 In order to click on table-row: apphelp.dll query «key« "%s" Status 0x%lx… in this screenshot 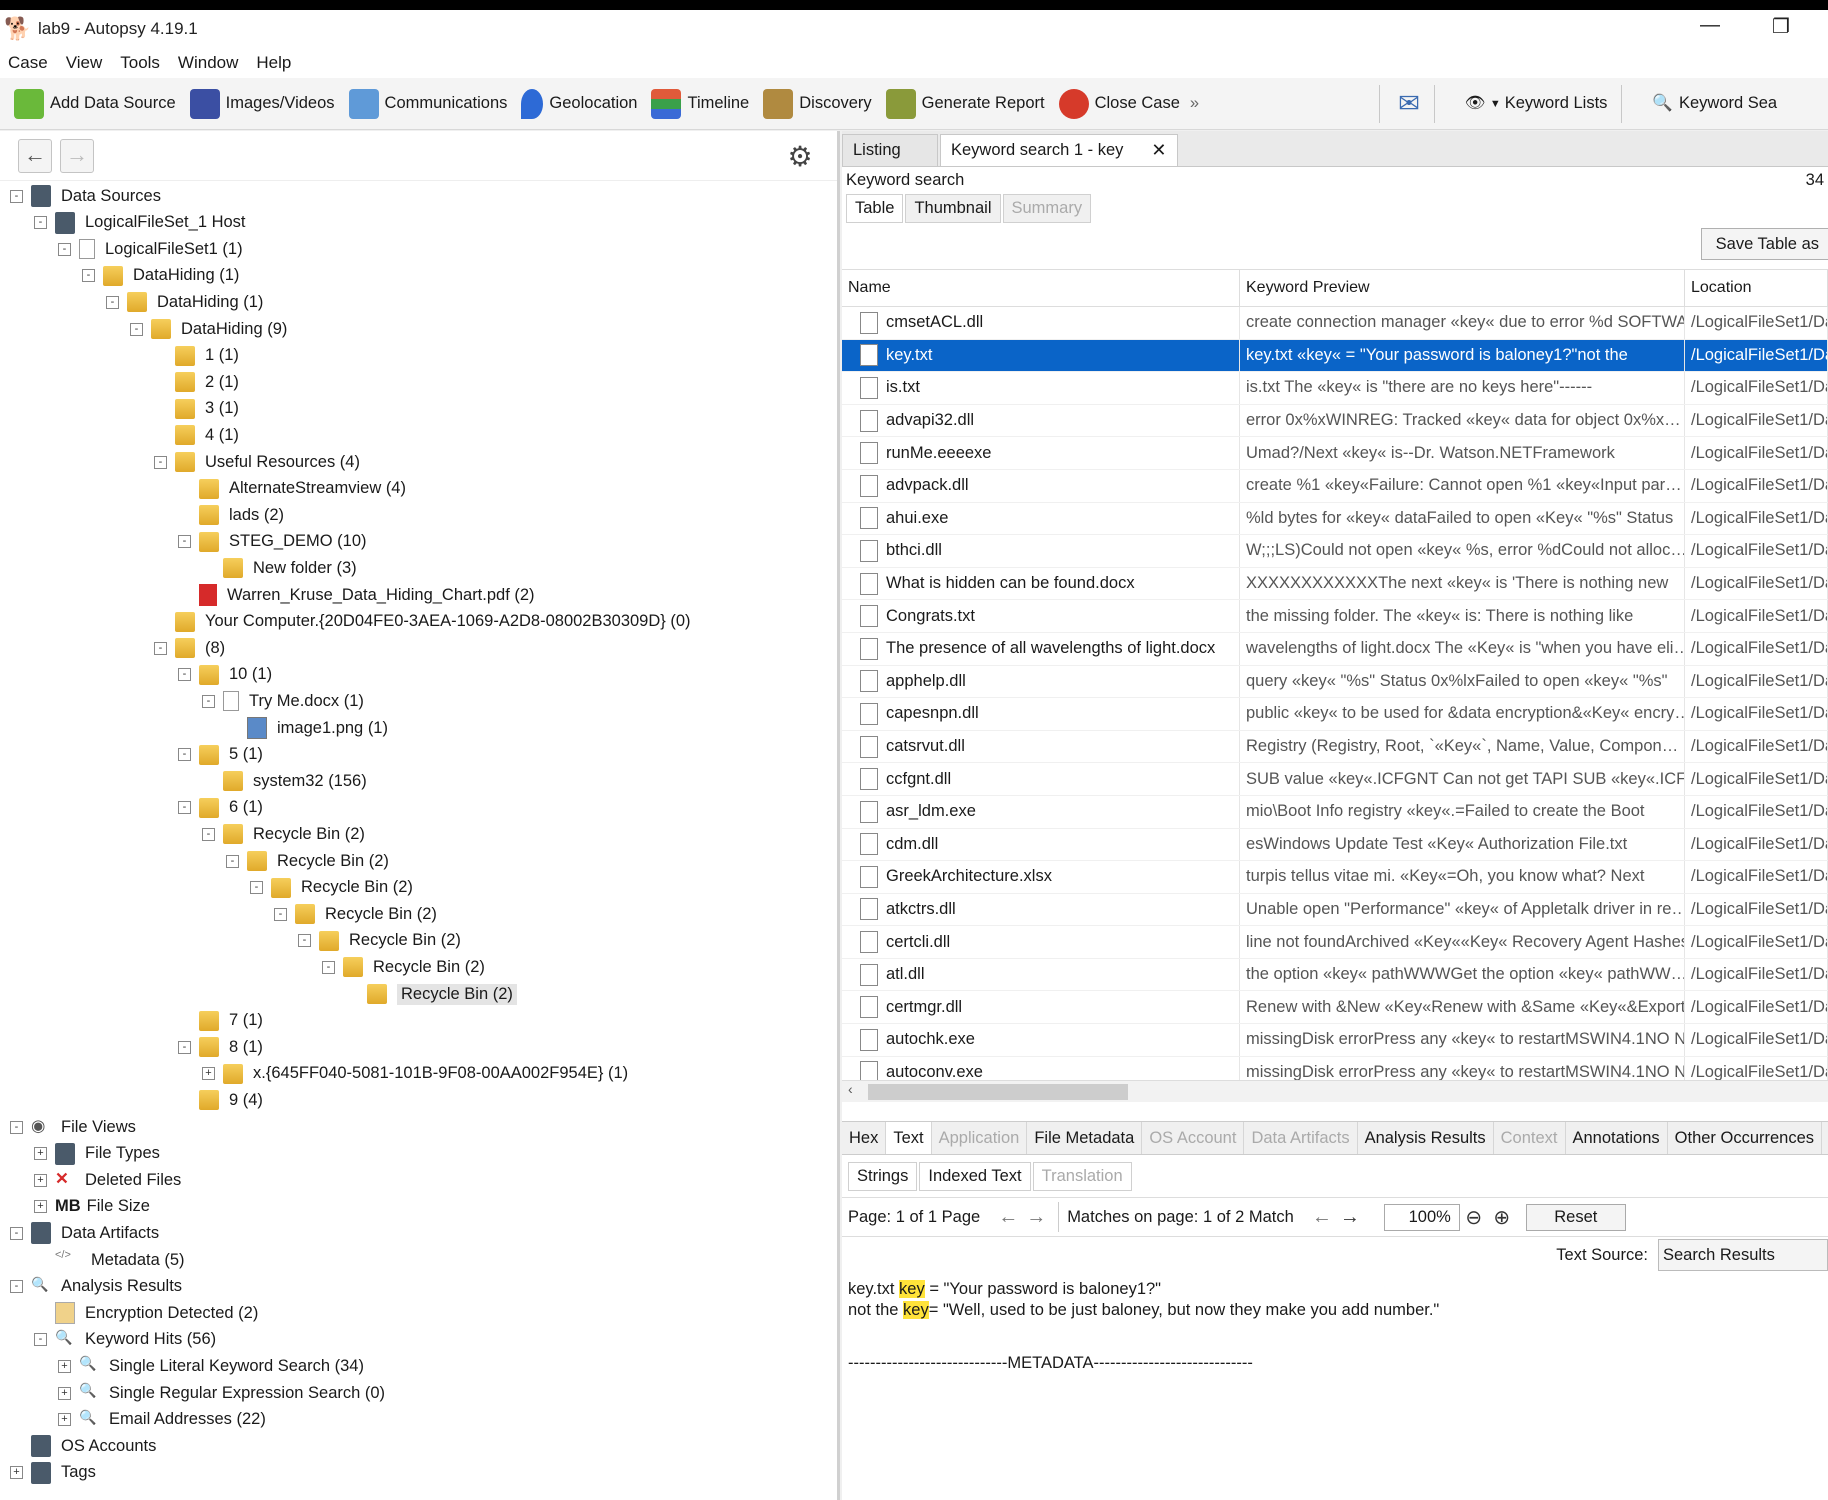, I will do `click(1335, 682)`.